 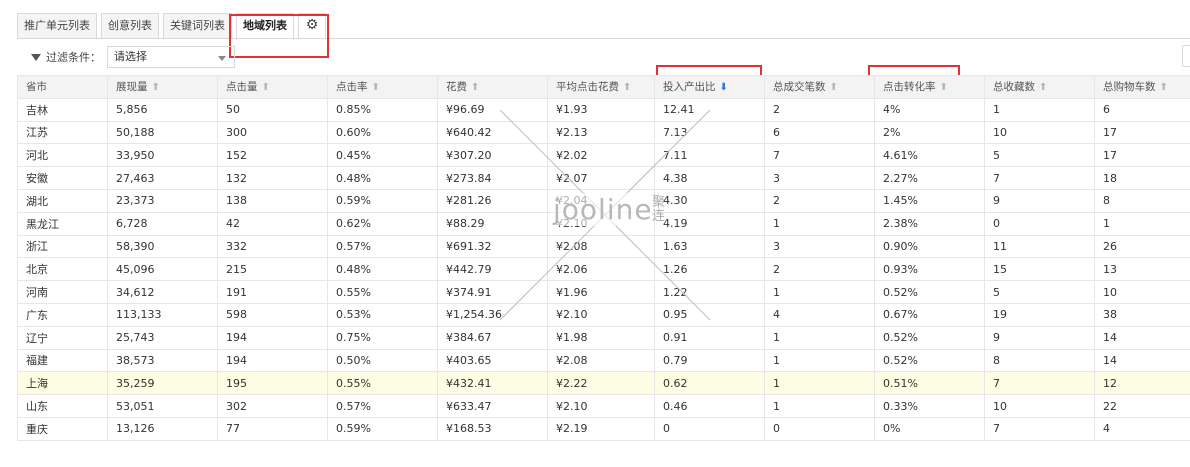 What do you see at coordinates (162, 132) in the screenshot?
I see `table-cell: 50,188` at bounding box center [162, 132].